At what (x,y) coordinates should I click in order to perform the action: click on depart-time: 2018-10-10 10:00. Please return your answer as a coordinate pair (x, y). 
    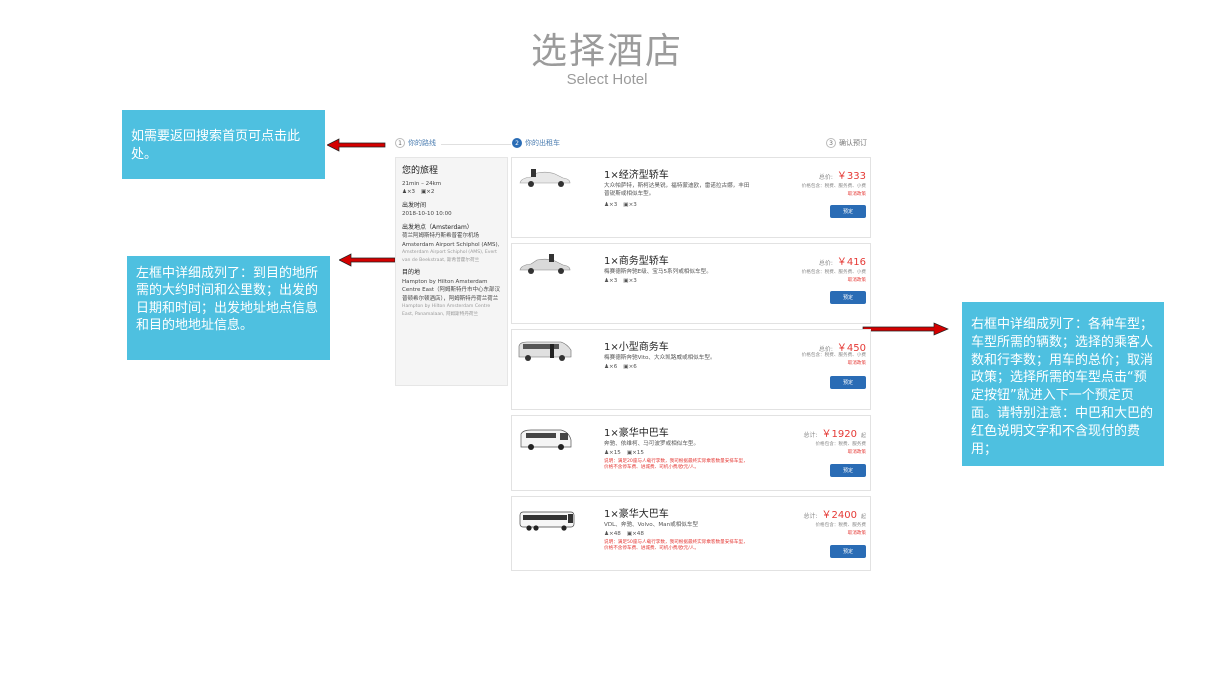
    Looking at the image, I should click on (427, 214).